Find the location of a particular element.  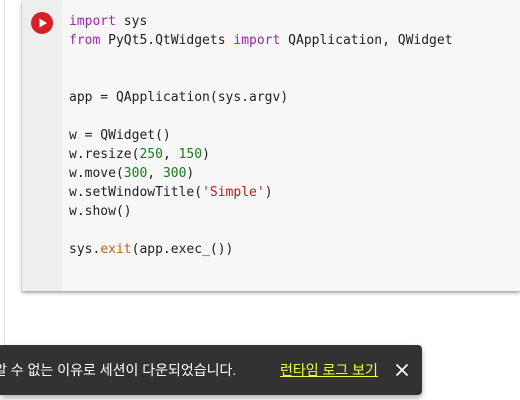

snackbar-close-button is located at coordinates (402, 370).